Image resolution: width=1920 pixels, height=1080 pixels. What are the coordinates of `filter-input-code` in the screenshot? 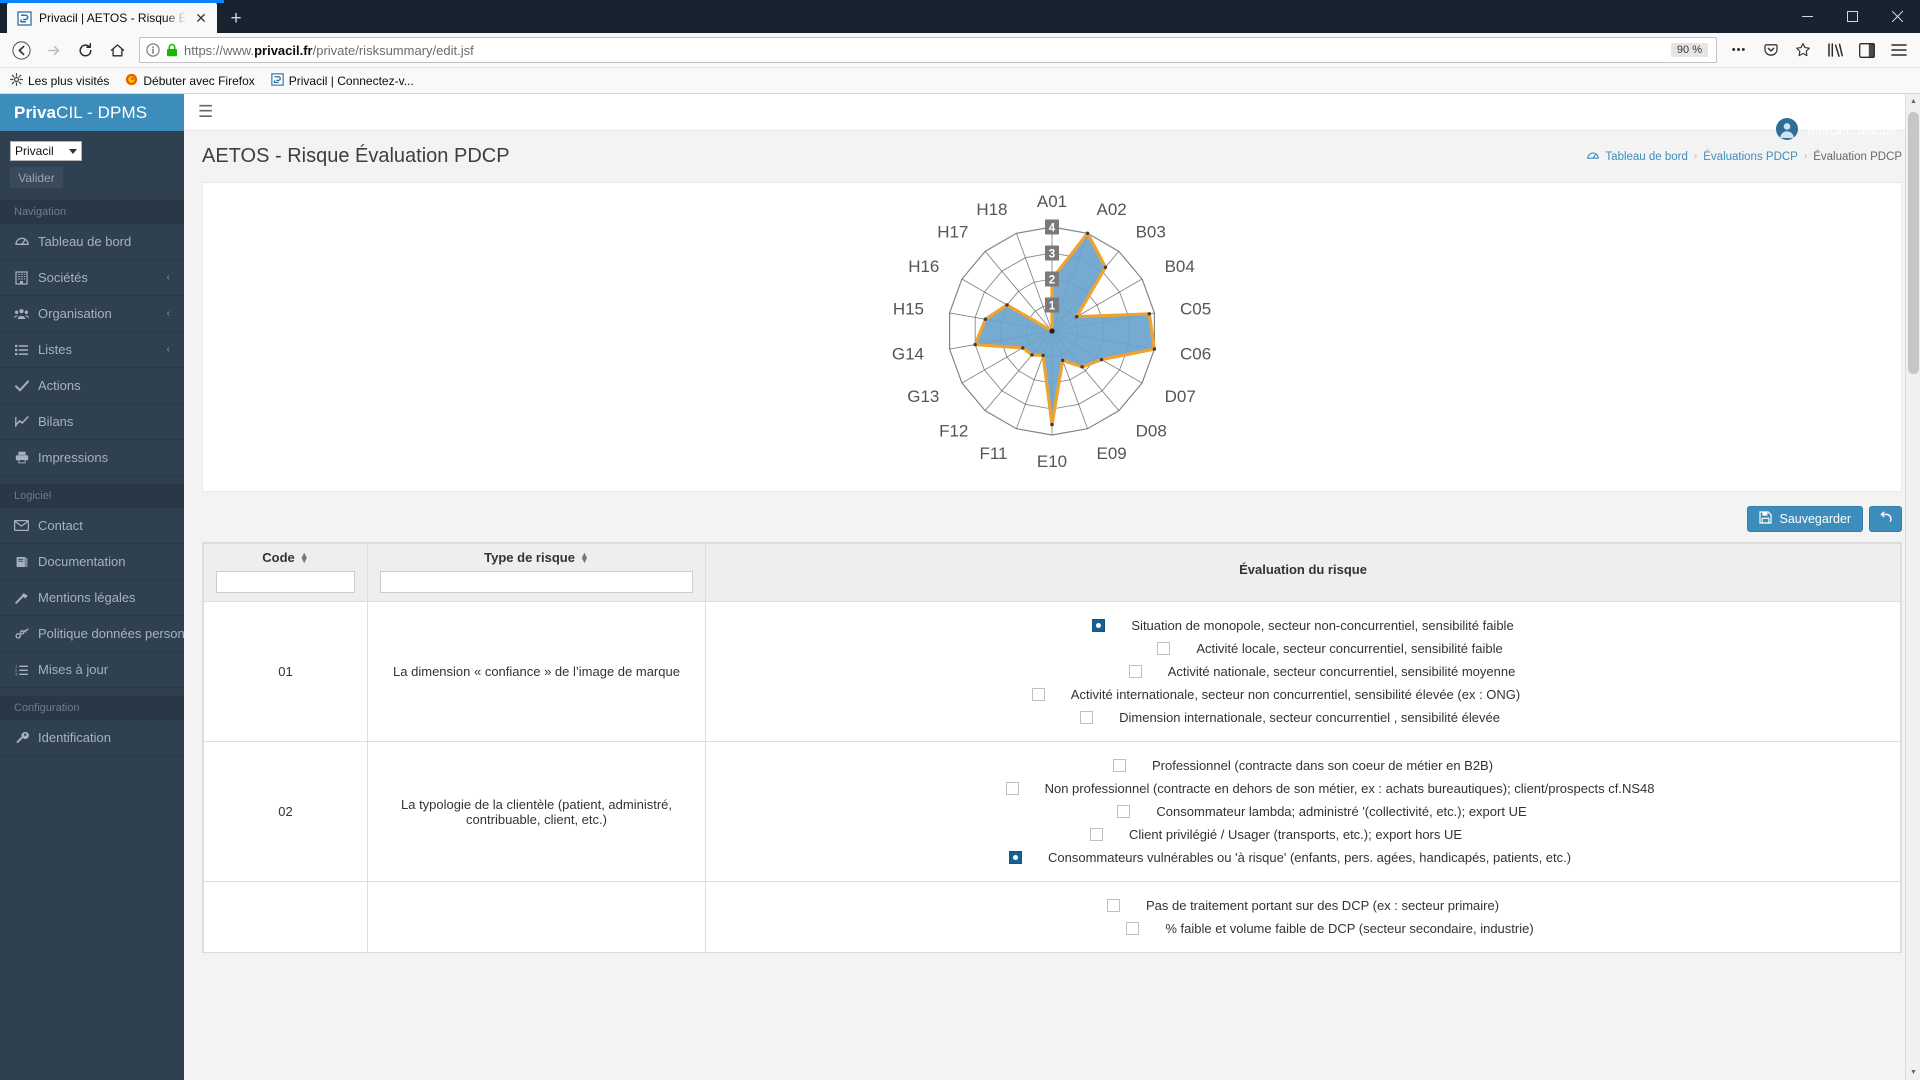 It's located at (285, 582).